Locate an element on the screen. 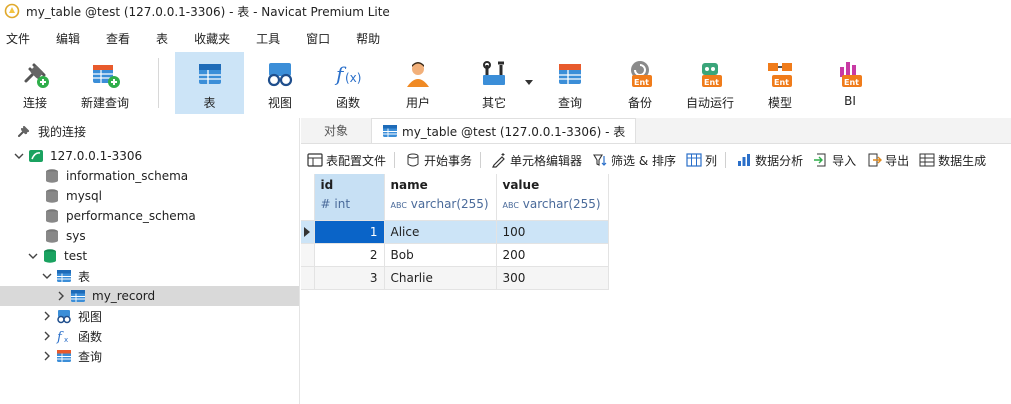 The image size is (1011, 404). query-icon is located at coordinates (570, 74).